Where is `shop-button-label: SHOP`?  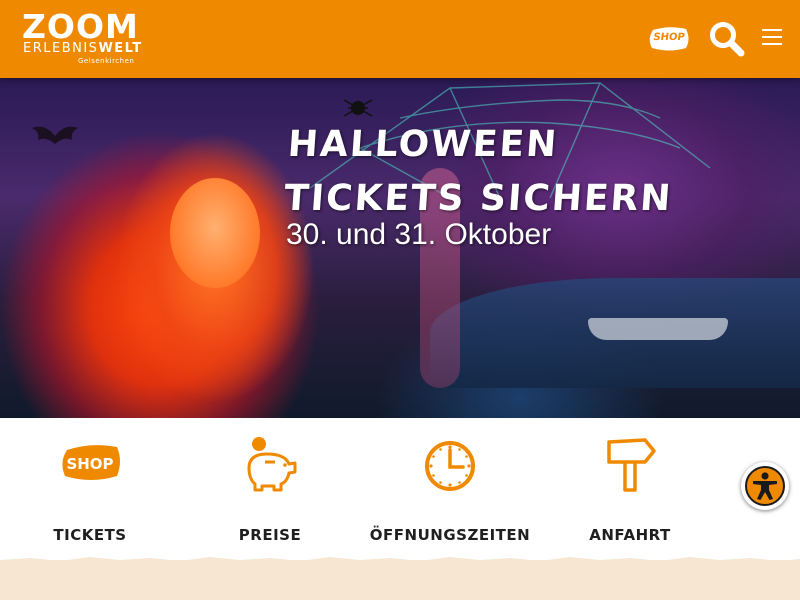
shop-button-label: SHOP is located at coordinates (669, 37).